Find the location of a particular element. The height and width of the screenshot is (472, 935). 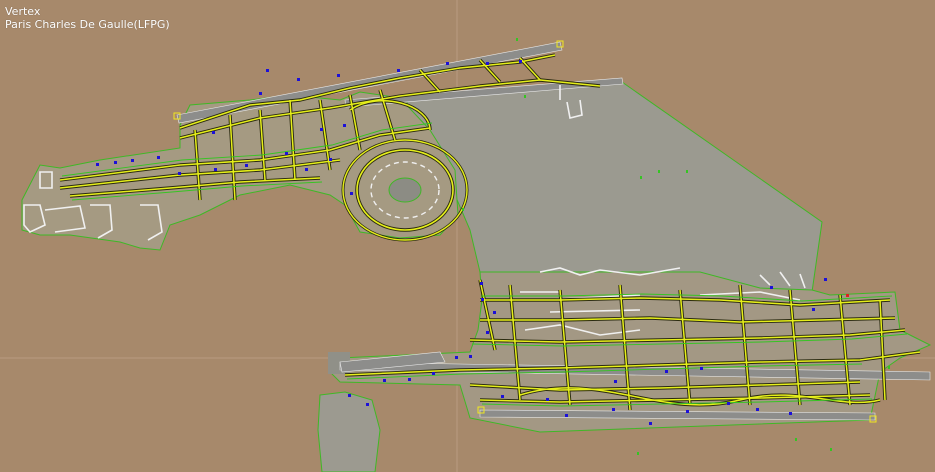

map-info-overlay: Vertex Paris Charles De Gaulle(LFPG) is located at coordinates (87, 18).